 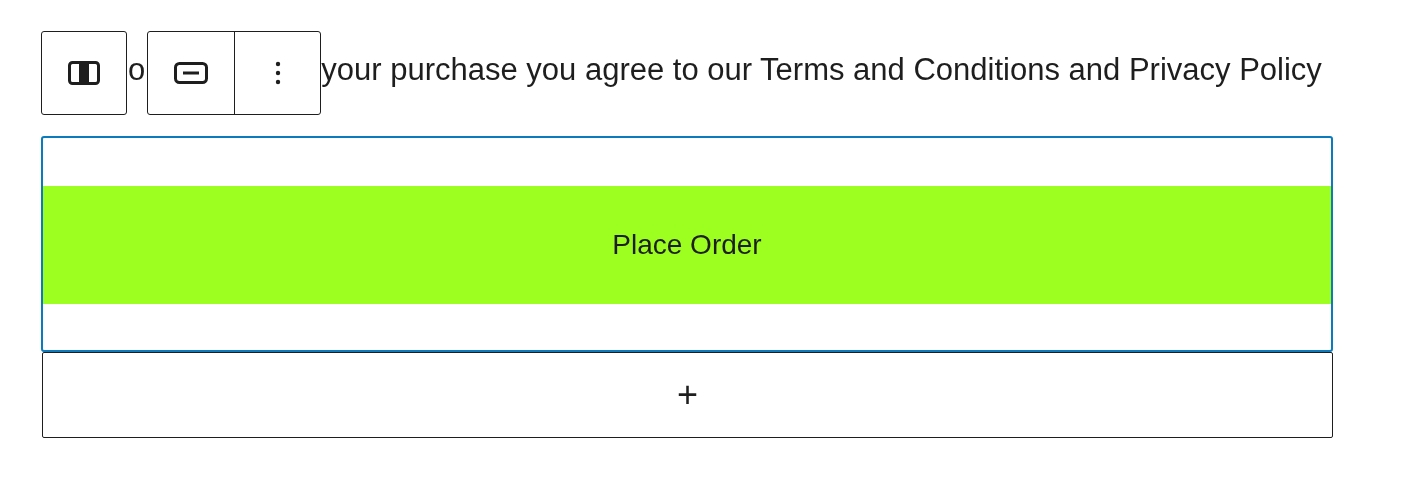 I want to click on align-icon, so click(x=191, y=73).